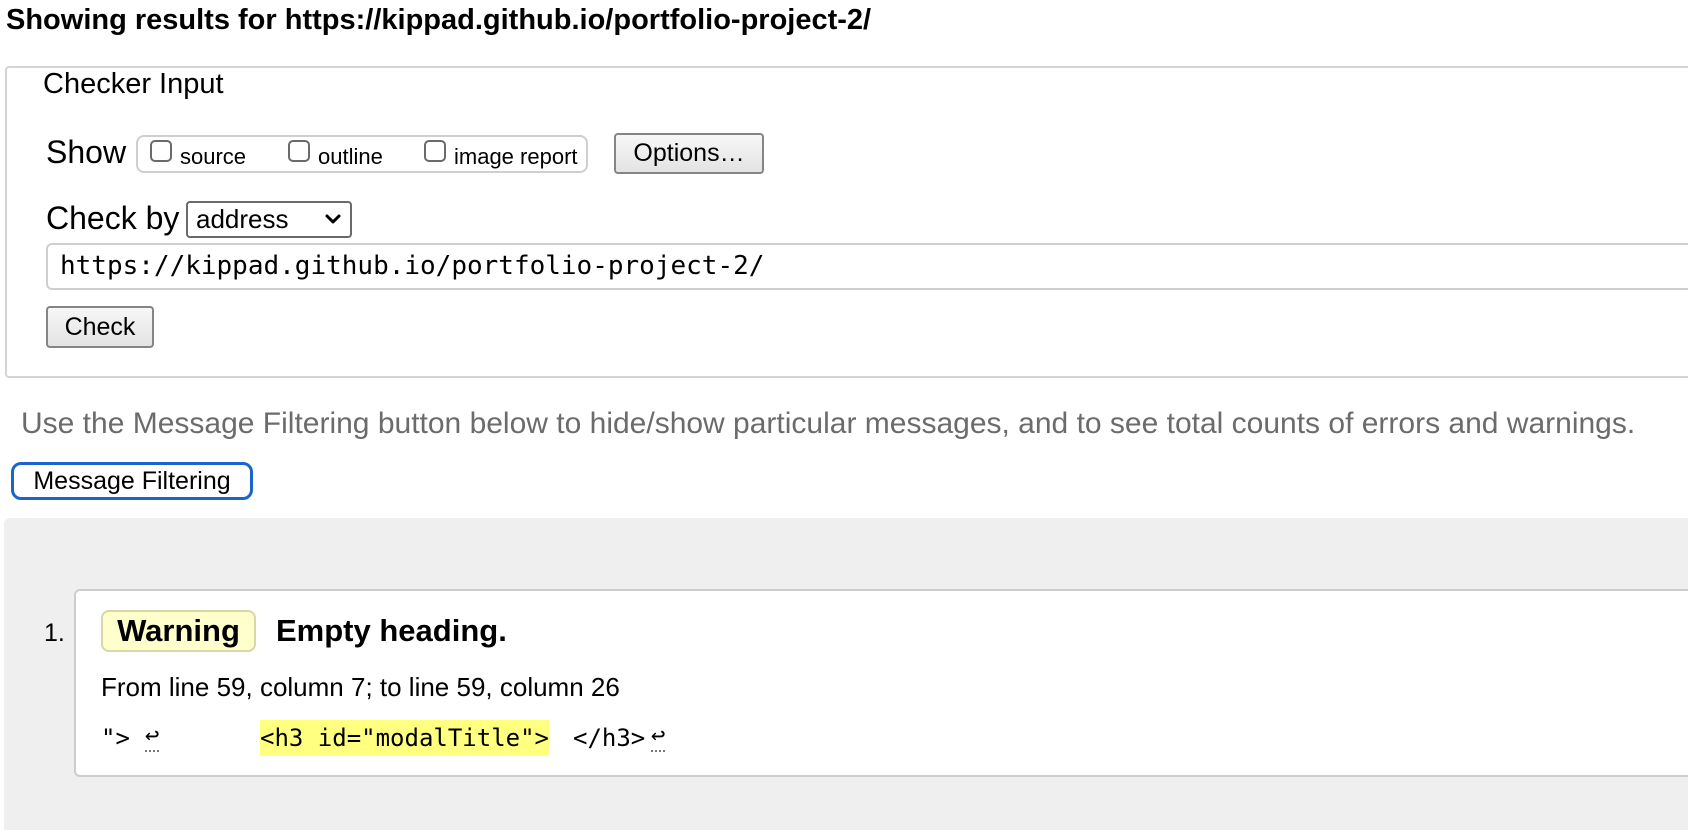 The height and width of the screenshot is (830, 1688). I want to click on message-extract: "> ↩ <h3 id="modalTitle"> </h3> ↩, so click(501, 738).